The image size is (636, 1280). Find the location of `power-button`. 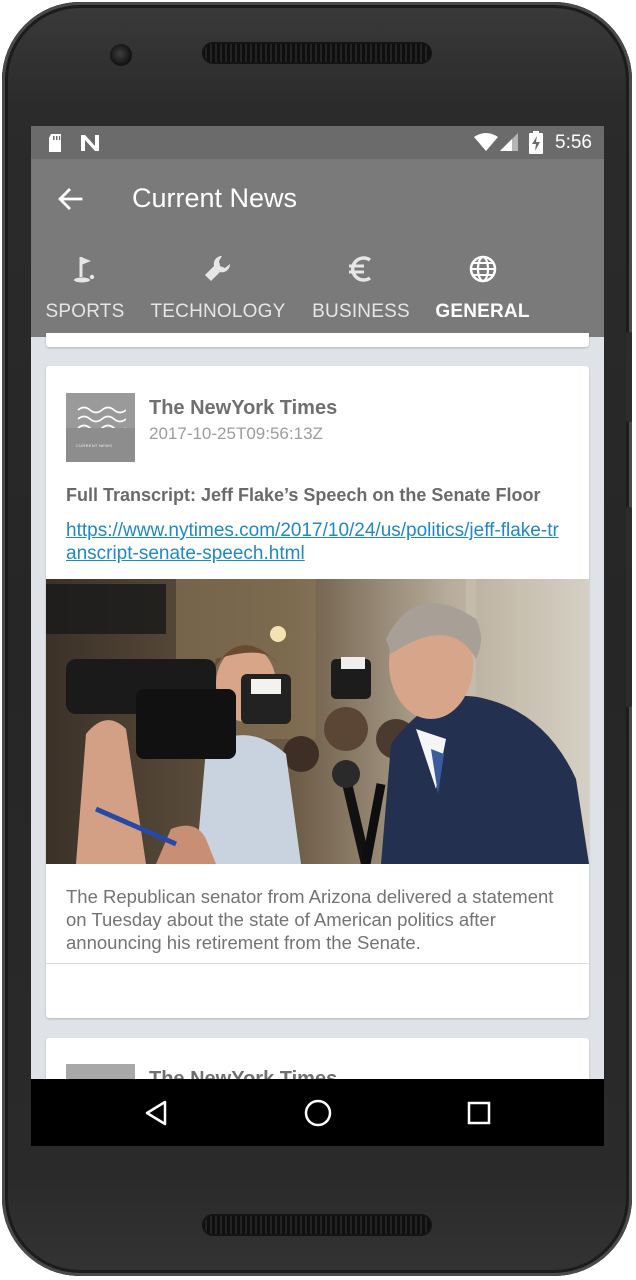

power-button is located at coordinates (629, 607).